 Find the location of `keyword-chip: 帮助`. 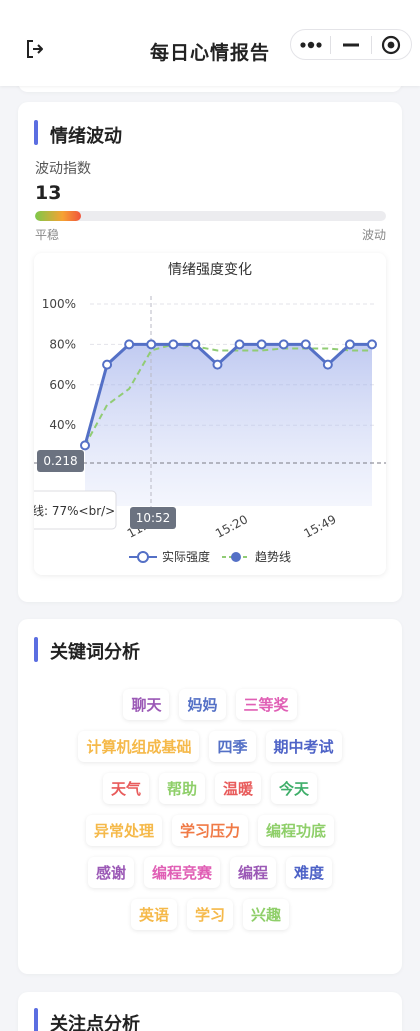

keyword-chip: 帮助 is located at coordinates (181, 788).